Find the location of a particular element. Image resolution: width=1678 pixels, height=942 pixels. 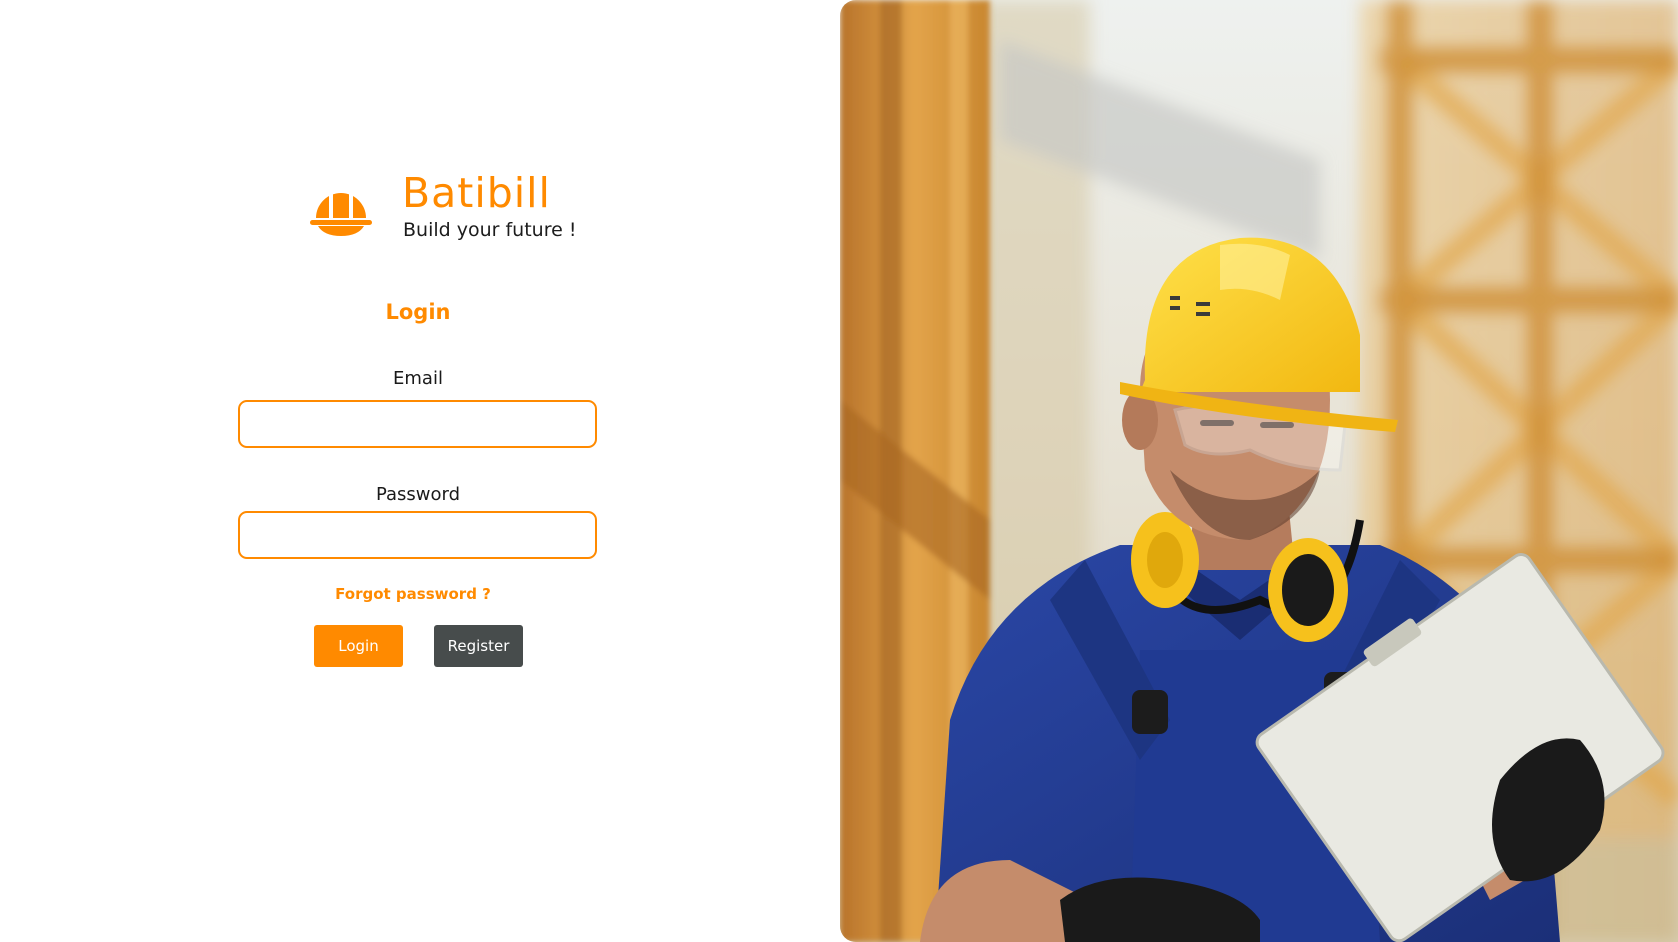

brand-name: Batibill is located at coordinates (476, 193).